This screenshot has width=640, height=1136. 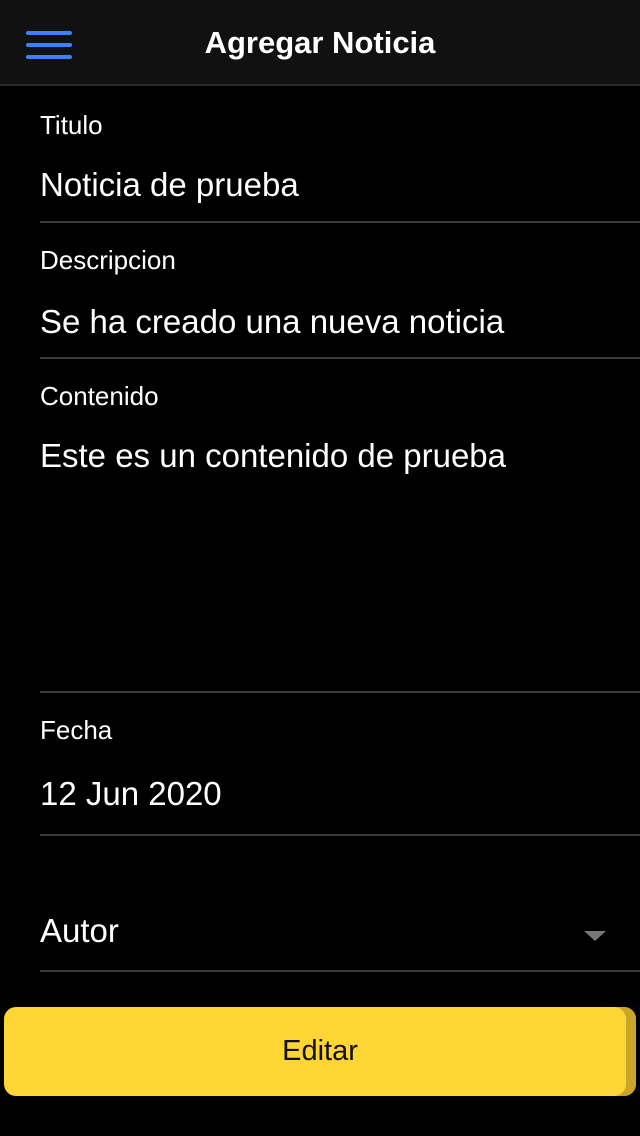 I want to click on fecha-label: Fecha, so click(x=76, y=730).